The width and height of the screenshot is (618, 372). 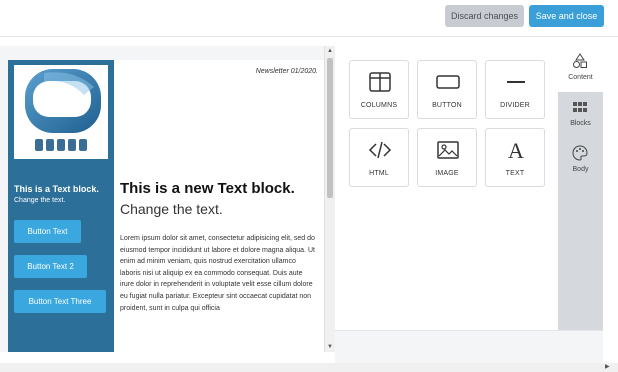 I want to click on block-label: BUTTON, so click(x=447, y=105).